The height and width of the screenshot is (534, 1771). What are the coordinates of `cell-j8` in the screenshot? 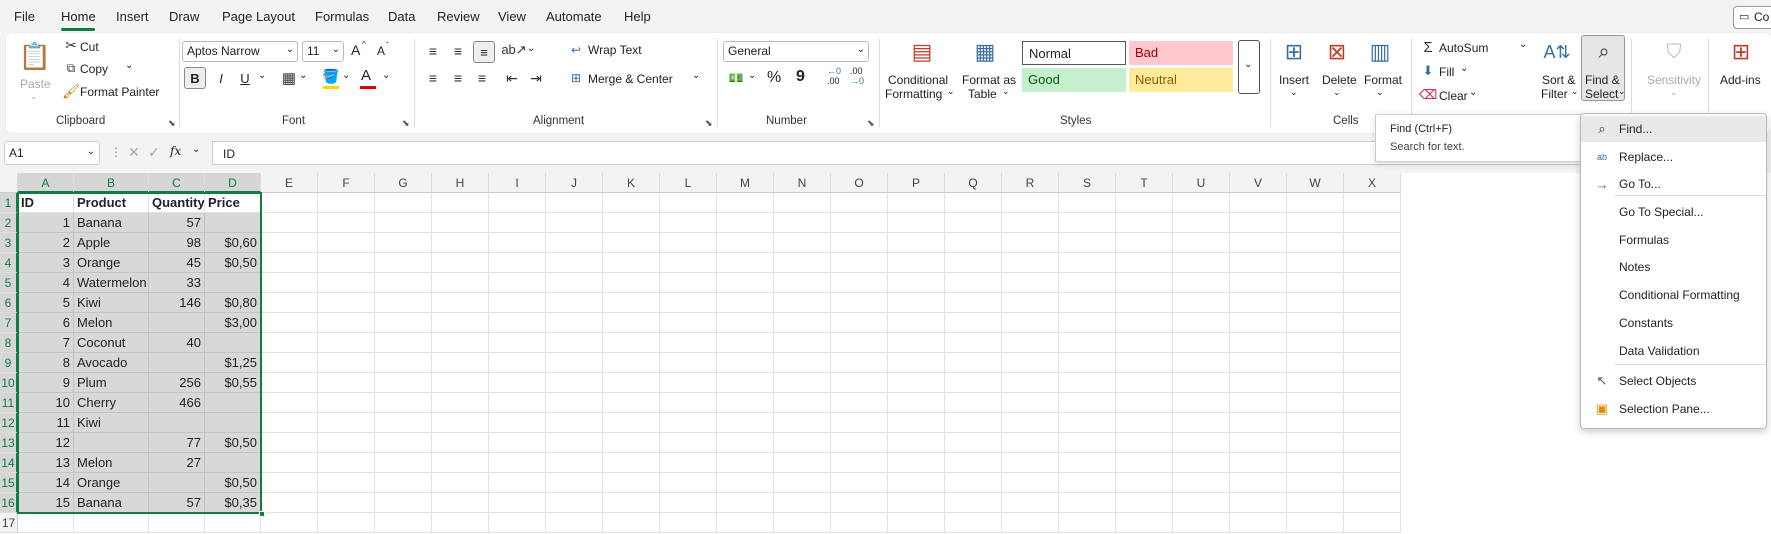 It's located at (574, 343).